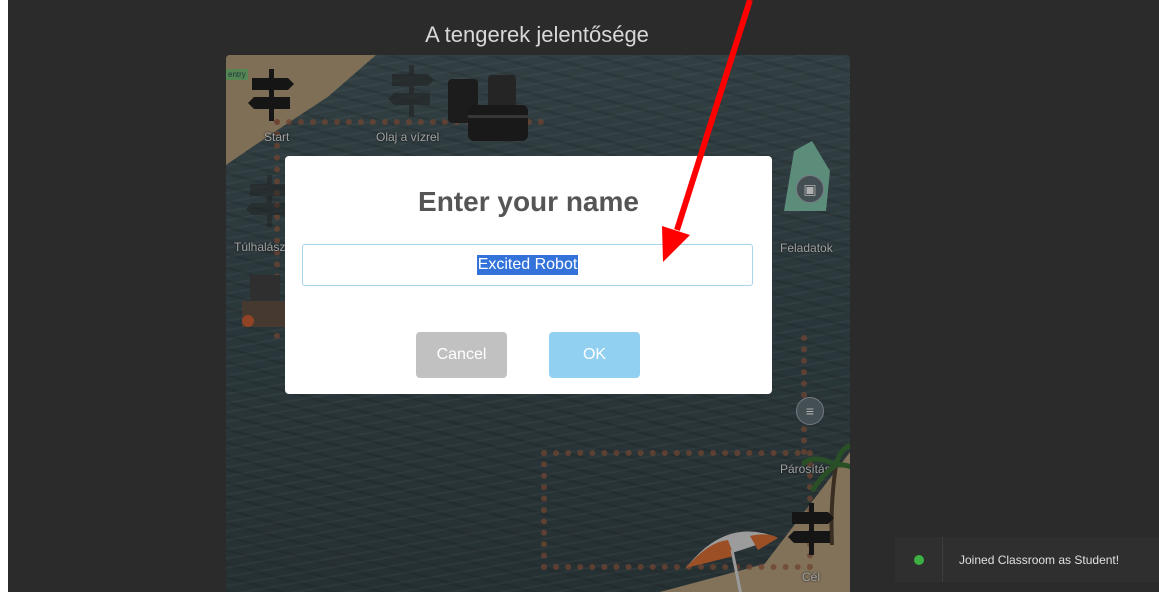  What do you see at coordinates (919, 559) in the screenshot?
I see `status-dot-icon` at bounding box center [919, 559].